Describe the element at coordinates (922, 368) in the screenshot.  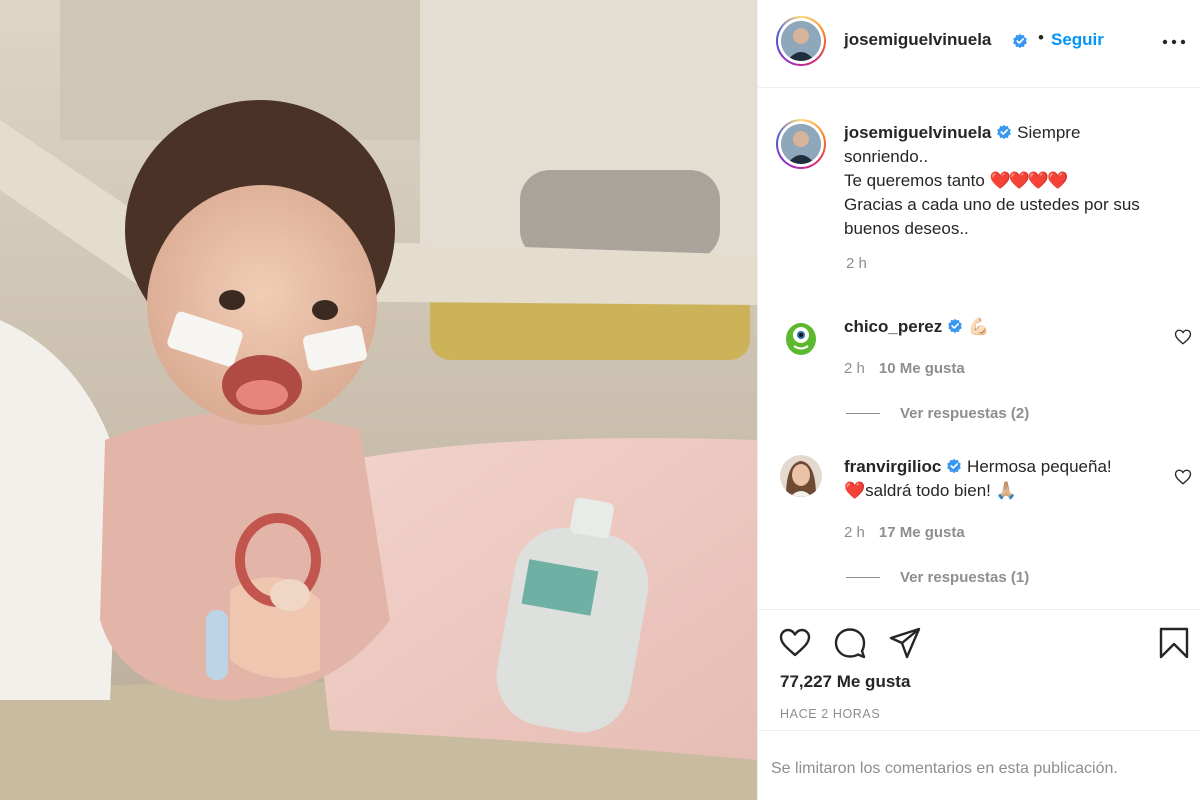
I see `comment-likes: 10 Me gusta` at that location.